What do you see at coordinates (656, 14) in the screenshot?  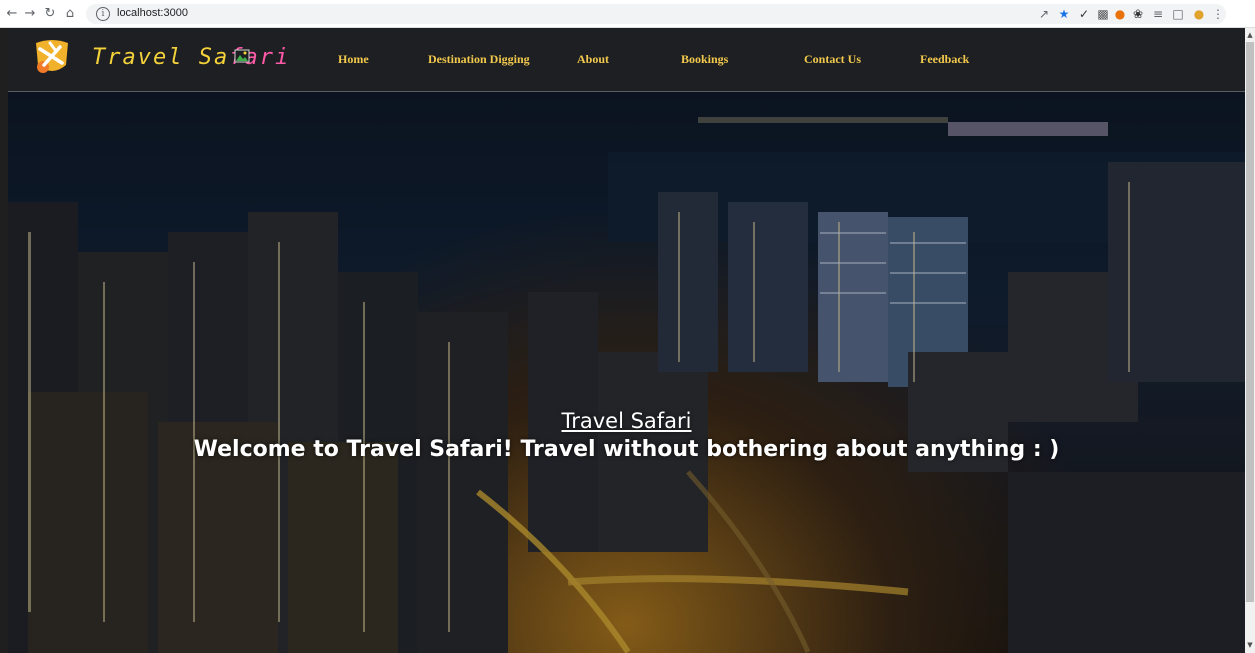 I see `address-bar: i localhost:3000` at bounding box center [656, 14].